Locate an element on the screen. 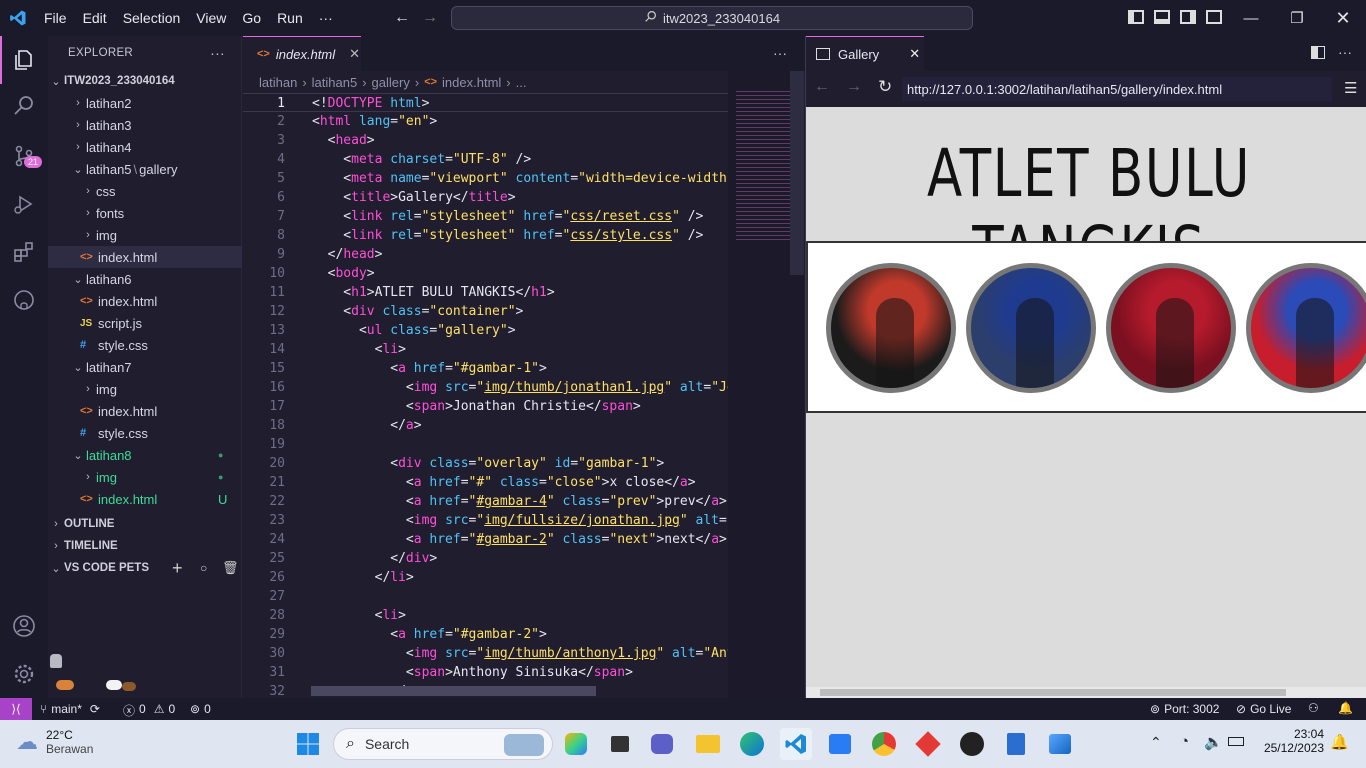 Image resolution: width=1366 pixels, height=768 pixels. git-branch: ⑂ main* ⟳ is located at coordinates (70, 709).